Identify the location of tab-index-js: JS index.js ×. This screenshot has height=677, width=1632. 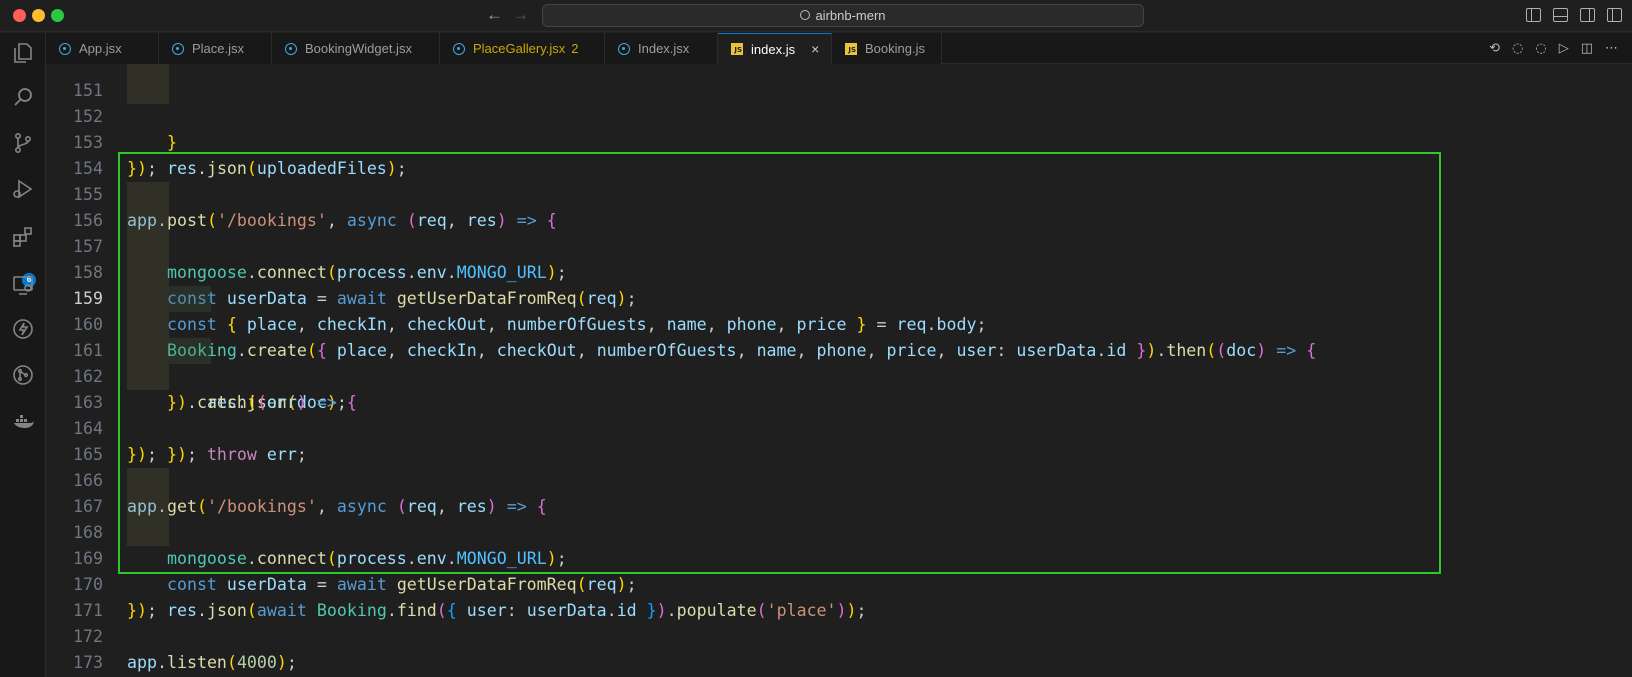
(775, 48).